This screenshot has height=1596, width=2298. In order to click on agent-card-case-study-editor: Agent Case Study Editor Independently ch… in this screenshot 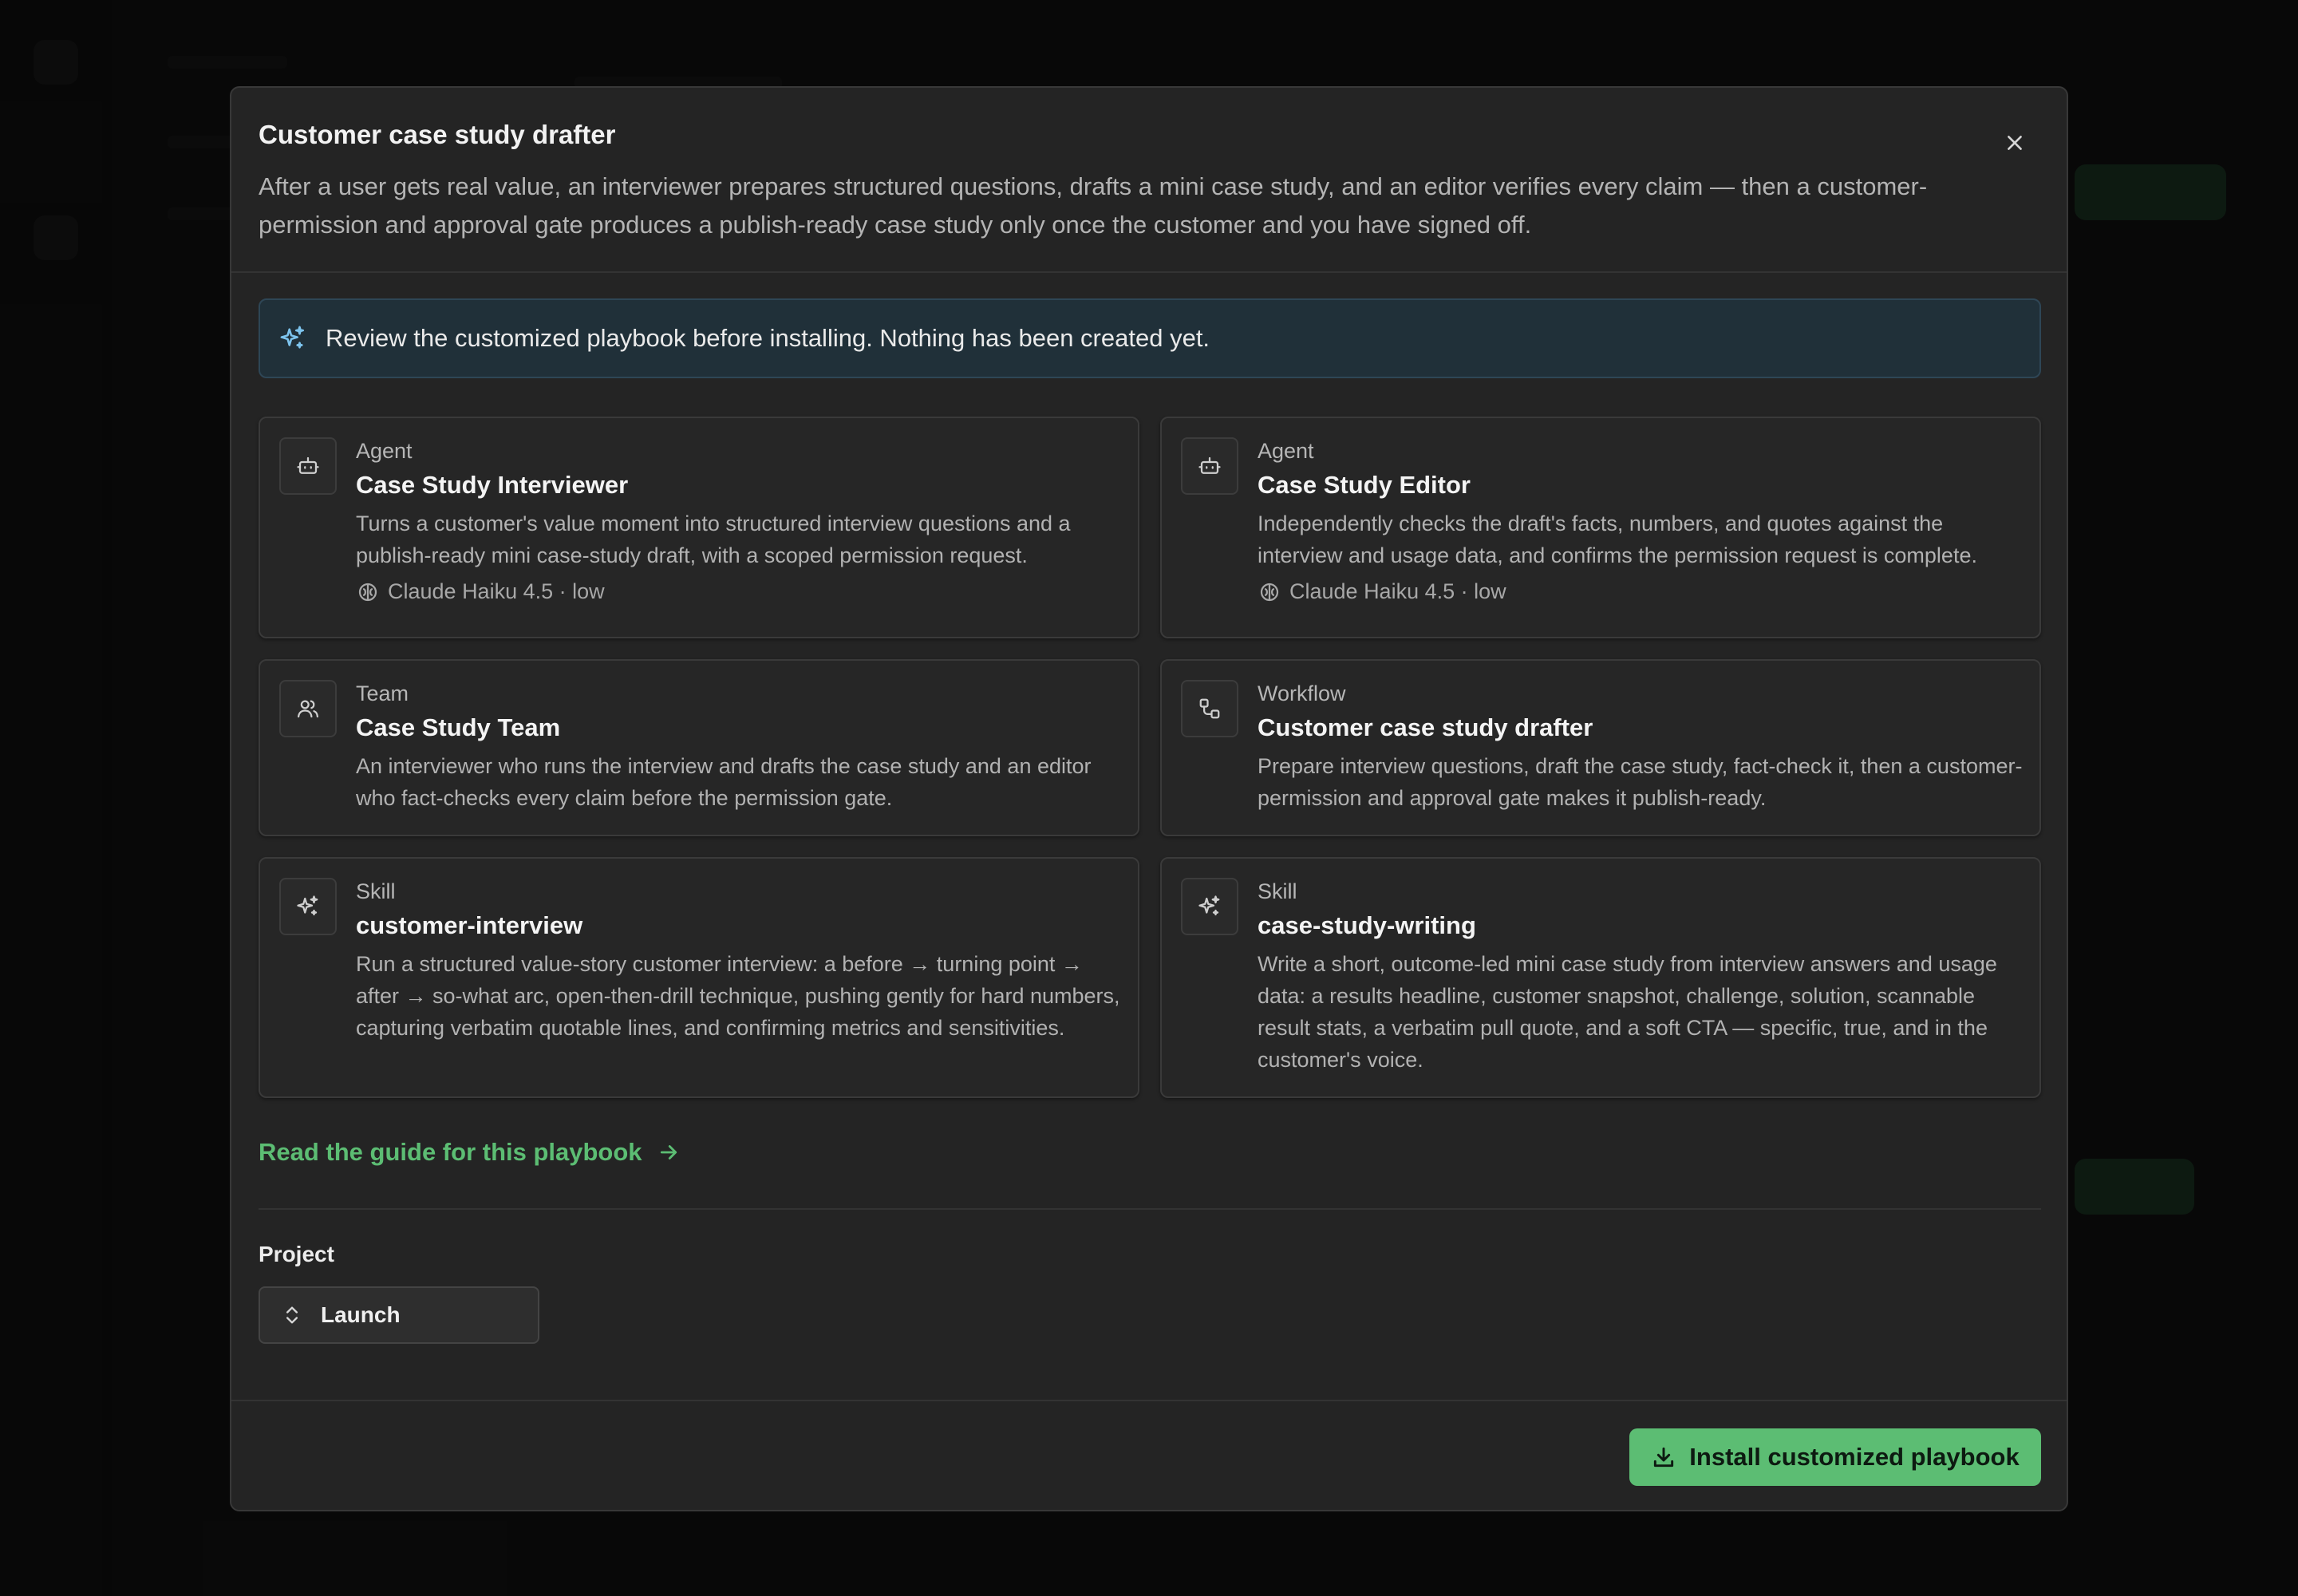, I will do `click(1601, 527)`.